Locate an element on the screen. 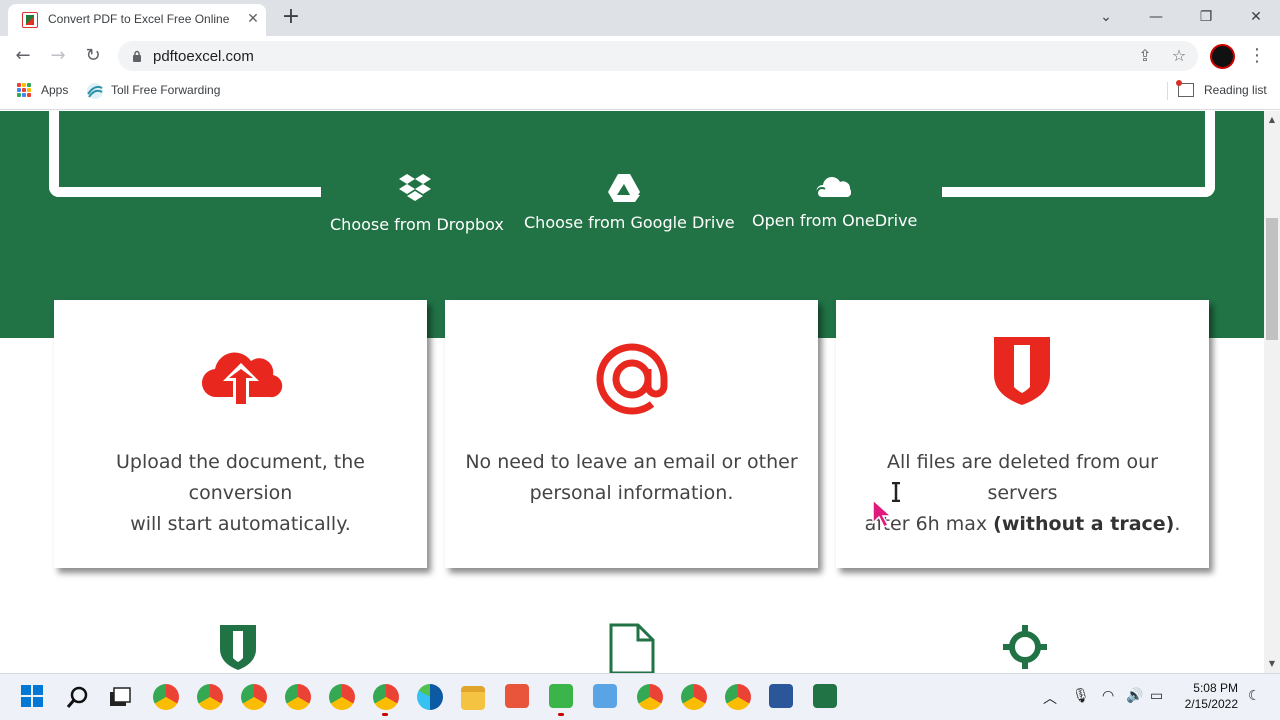 The image size is (1280, 720). reading-list-badge is located at coordinates (1179, 83).